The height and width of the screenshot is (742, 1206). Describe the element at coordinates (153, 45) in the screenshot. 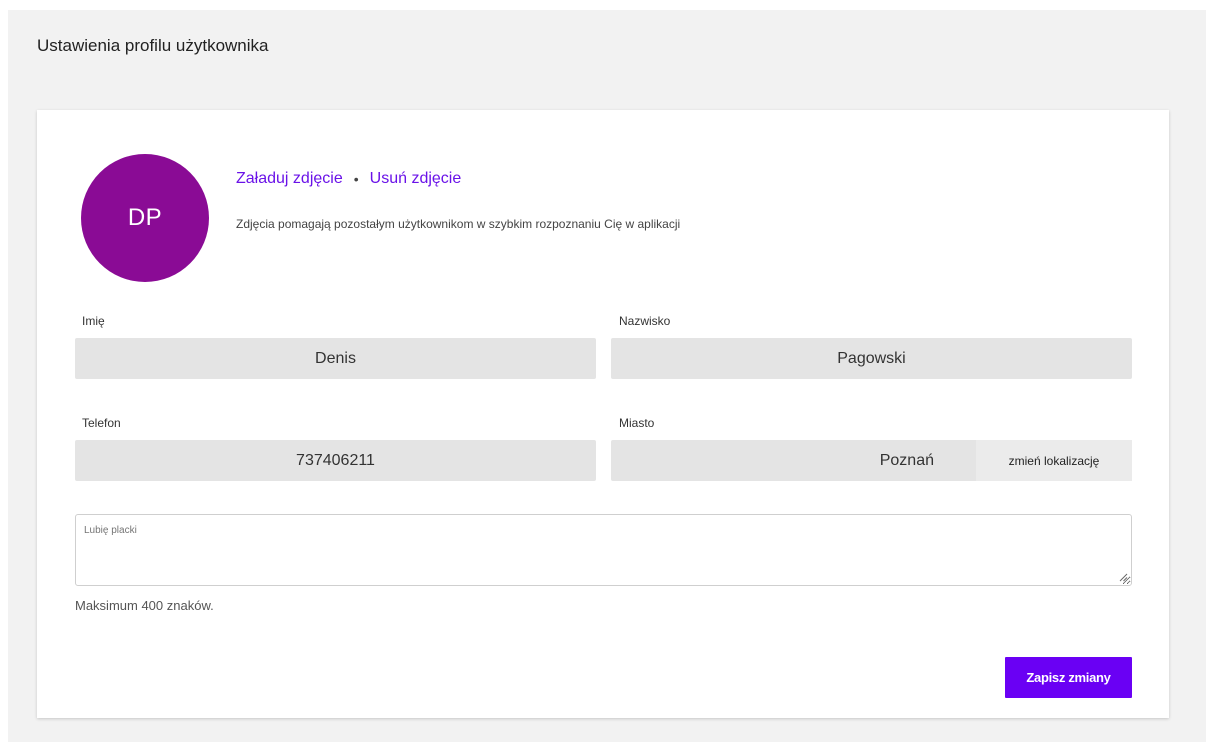

I see `page-title: Ustawienia profilu użytkownika` at that location.